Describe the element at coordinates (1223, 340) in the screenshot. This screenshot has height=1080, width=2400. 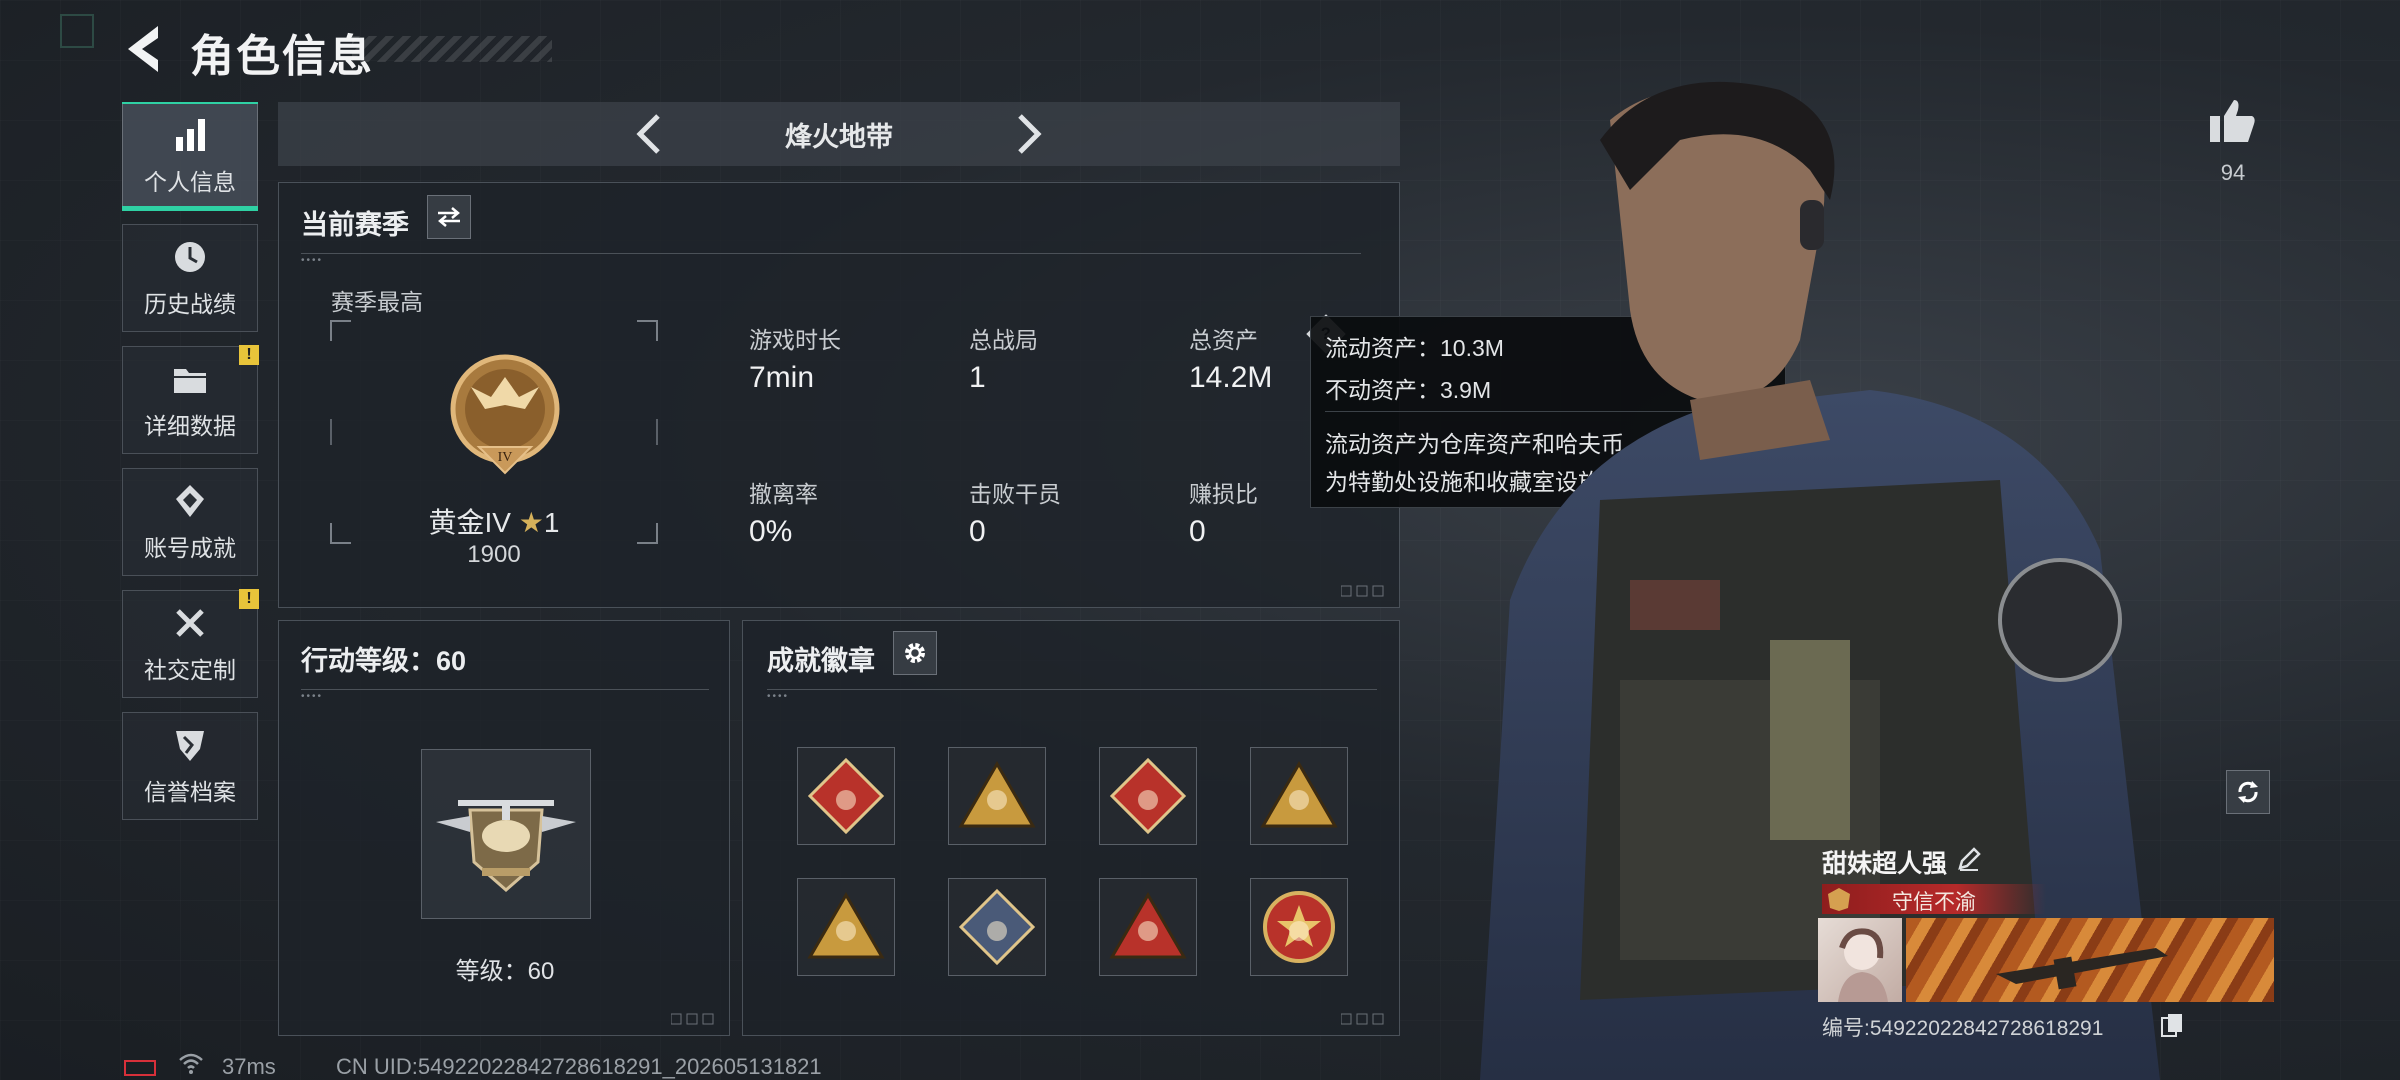
I see `stat-label-total-assets: 总资产` at that location.